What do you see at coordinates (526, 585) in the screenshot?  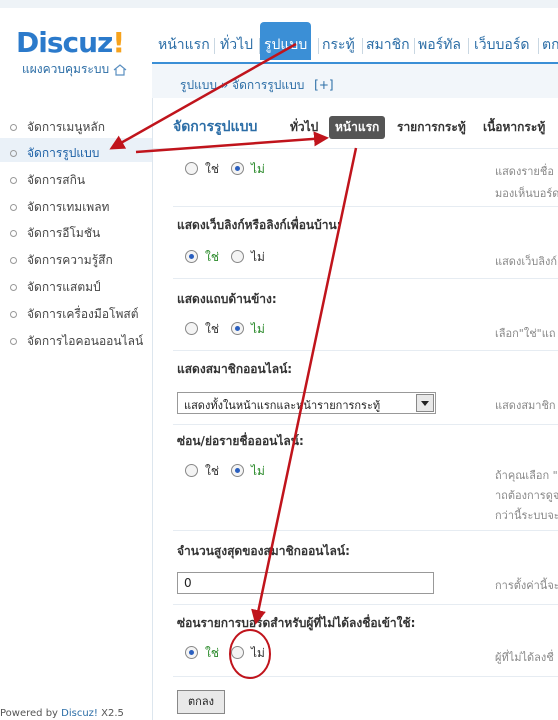 I see `row-description: การตั้งค่านี้จะ` at bounding box center [526, 585].